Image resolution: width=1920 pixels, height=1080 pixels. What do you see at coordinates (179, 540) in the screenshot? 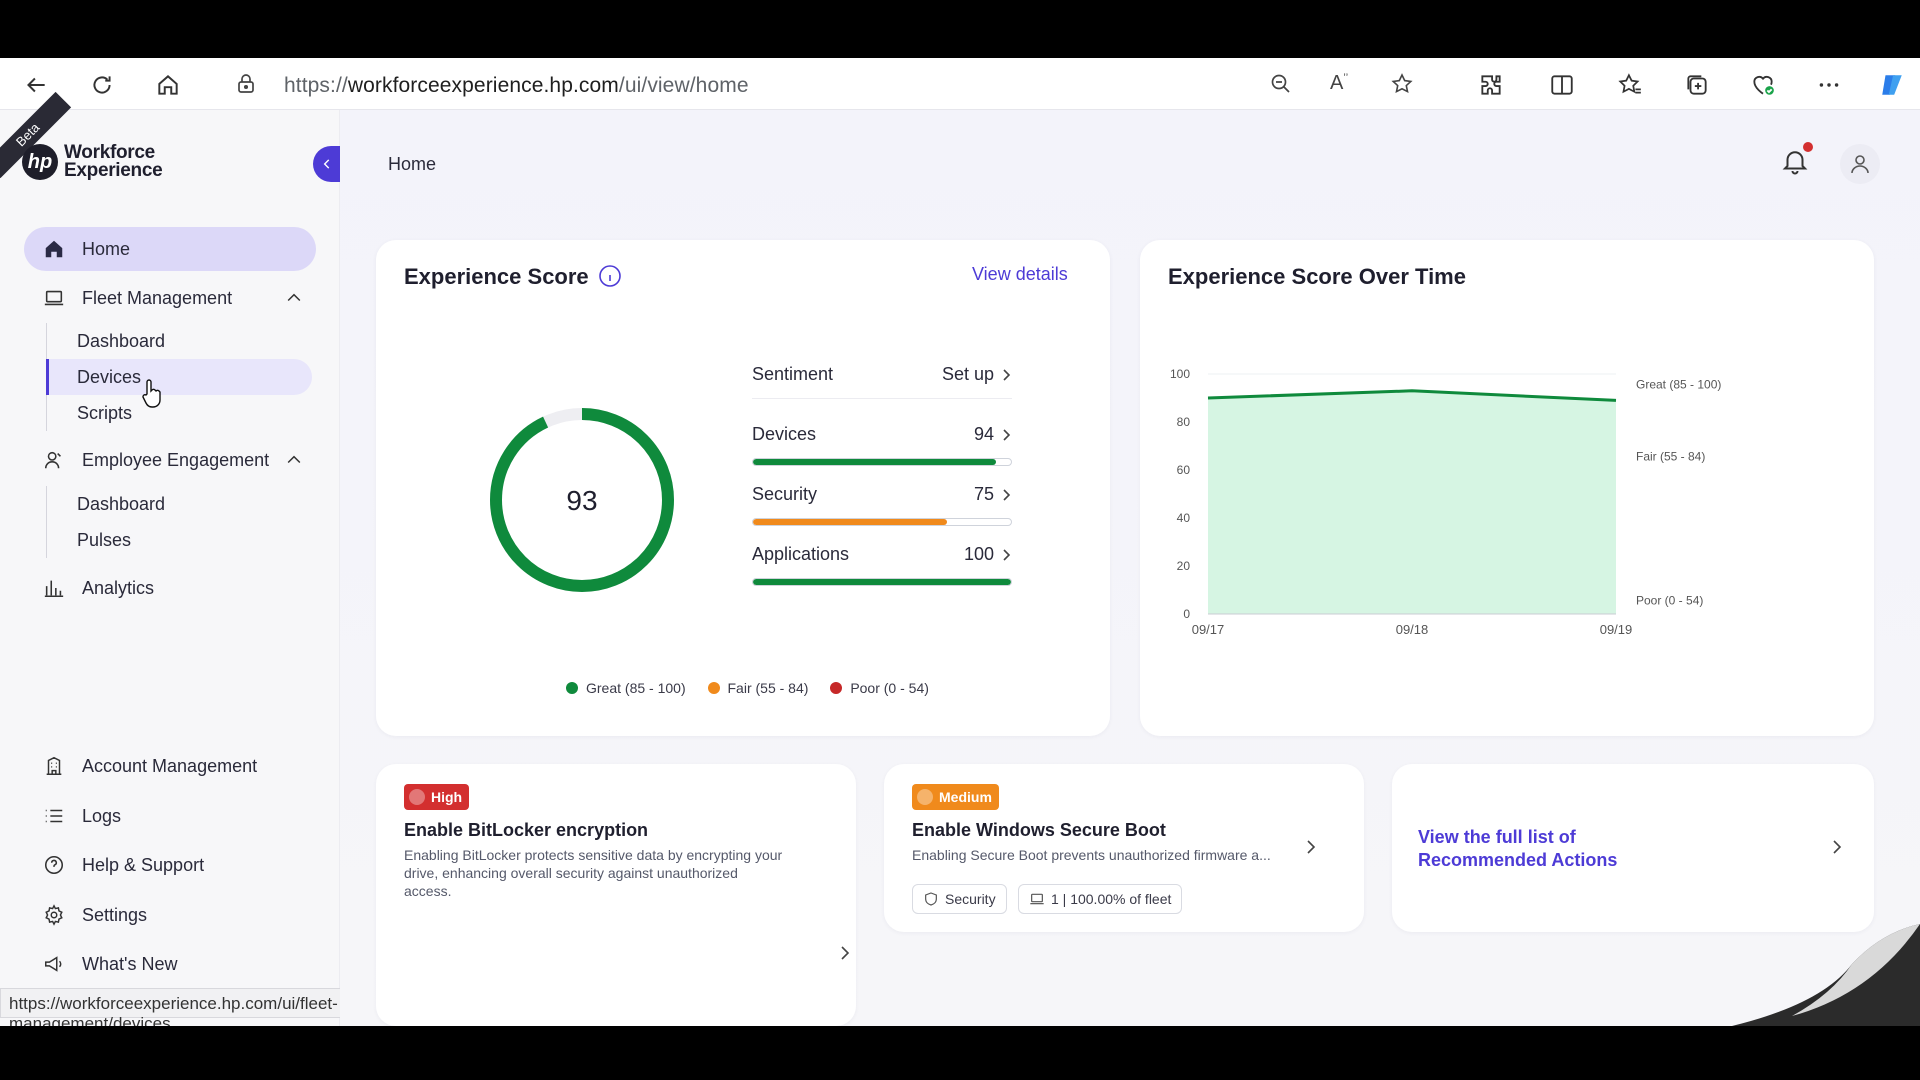
I see `sidebar-subitem-pulses: Pulses` at bounding box center [179, 540].